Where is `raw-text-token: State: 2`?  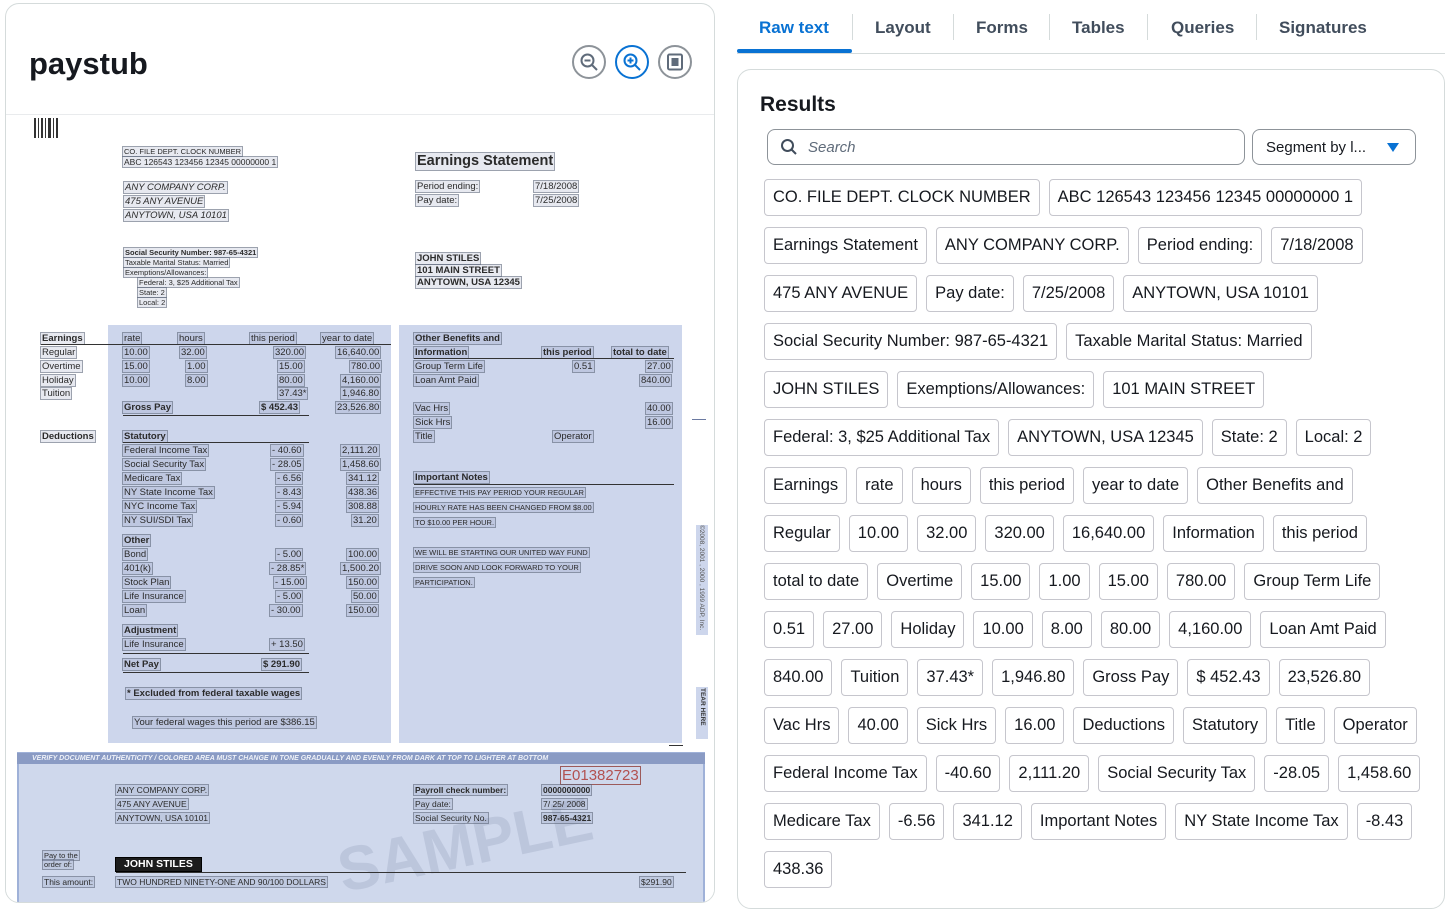 raw-text-token: State: 2 is located at coordinates (1249, 437).